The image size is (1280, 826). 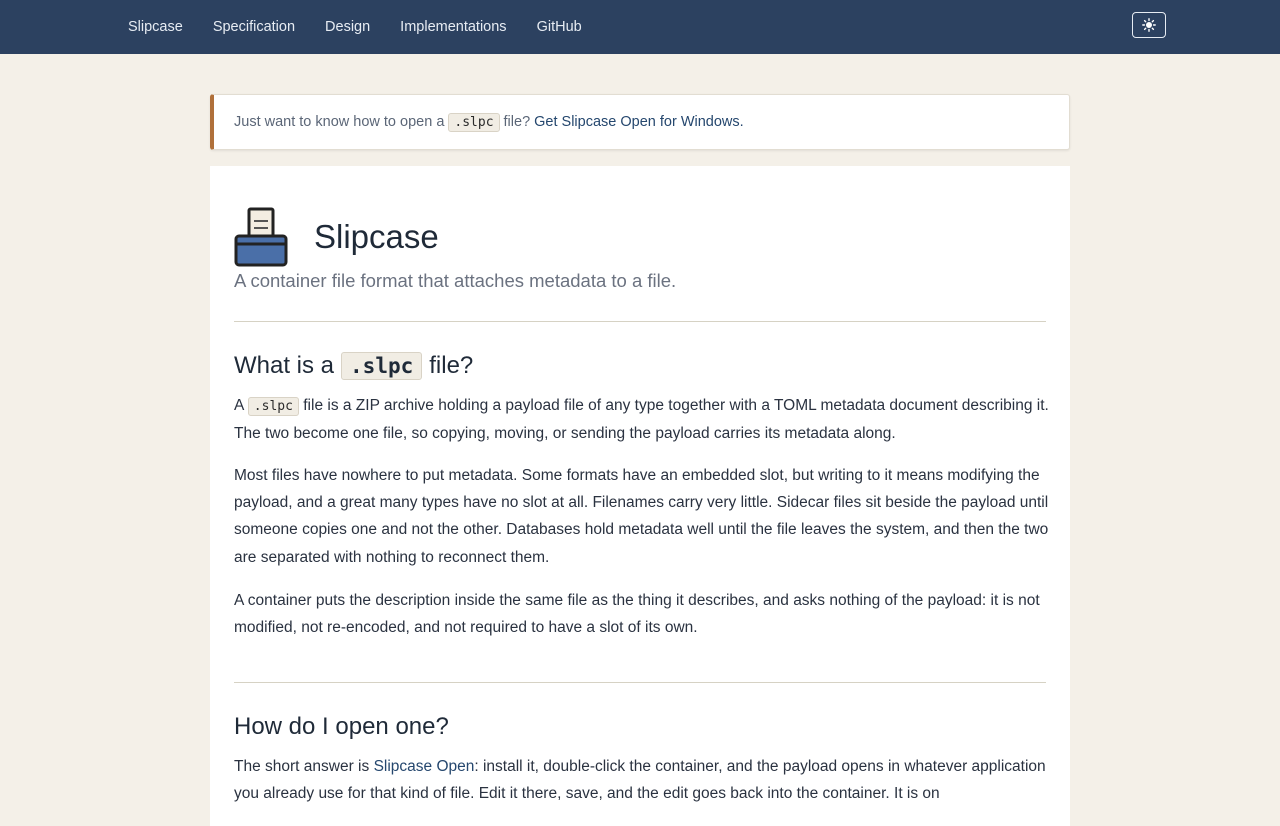 What do you see at coordinates (254, 27) in the screenshot?
I see `nav-link-specification: Specification` at bounding box center [254, 27].